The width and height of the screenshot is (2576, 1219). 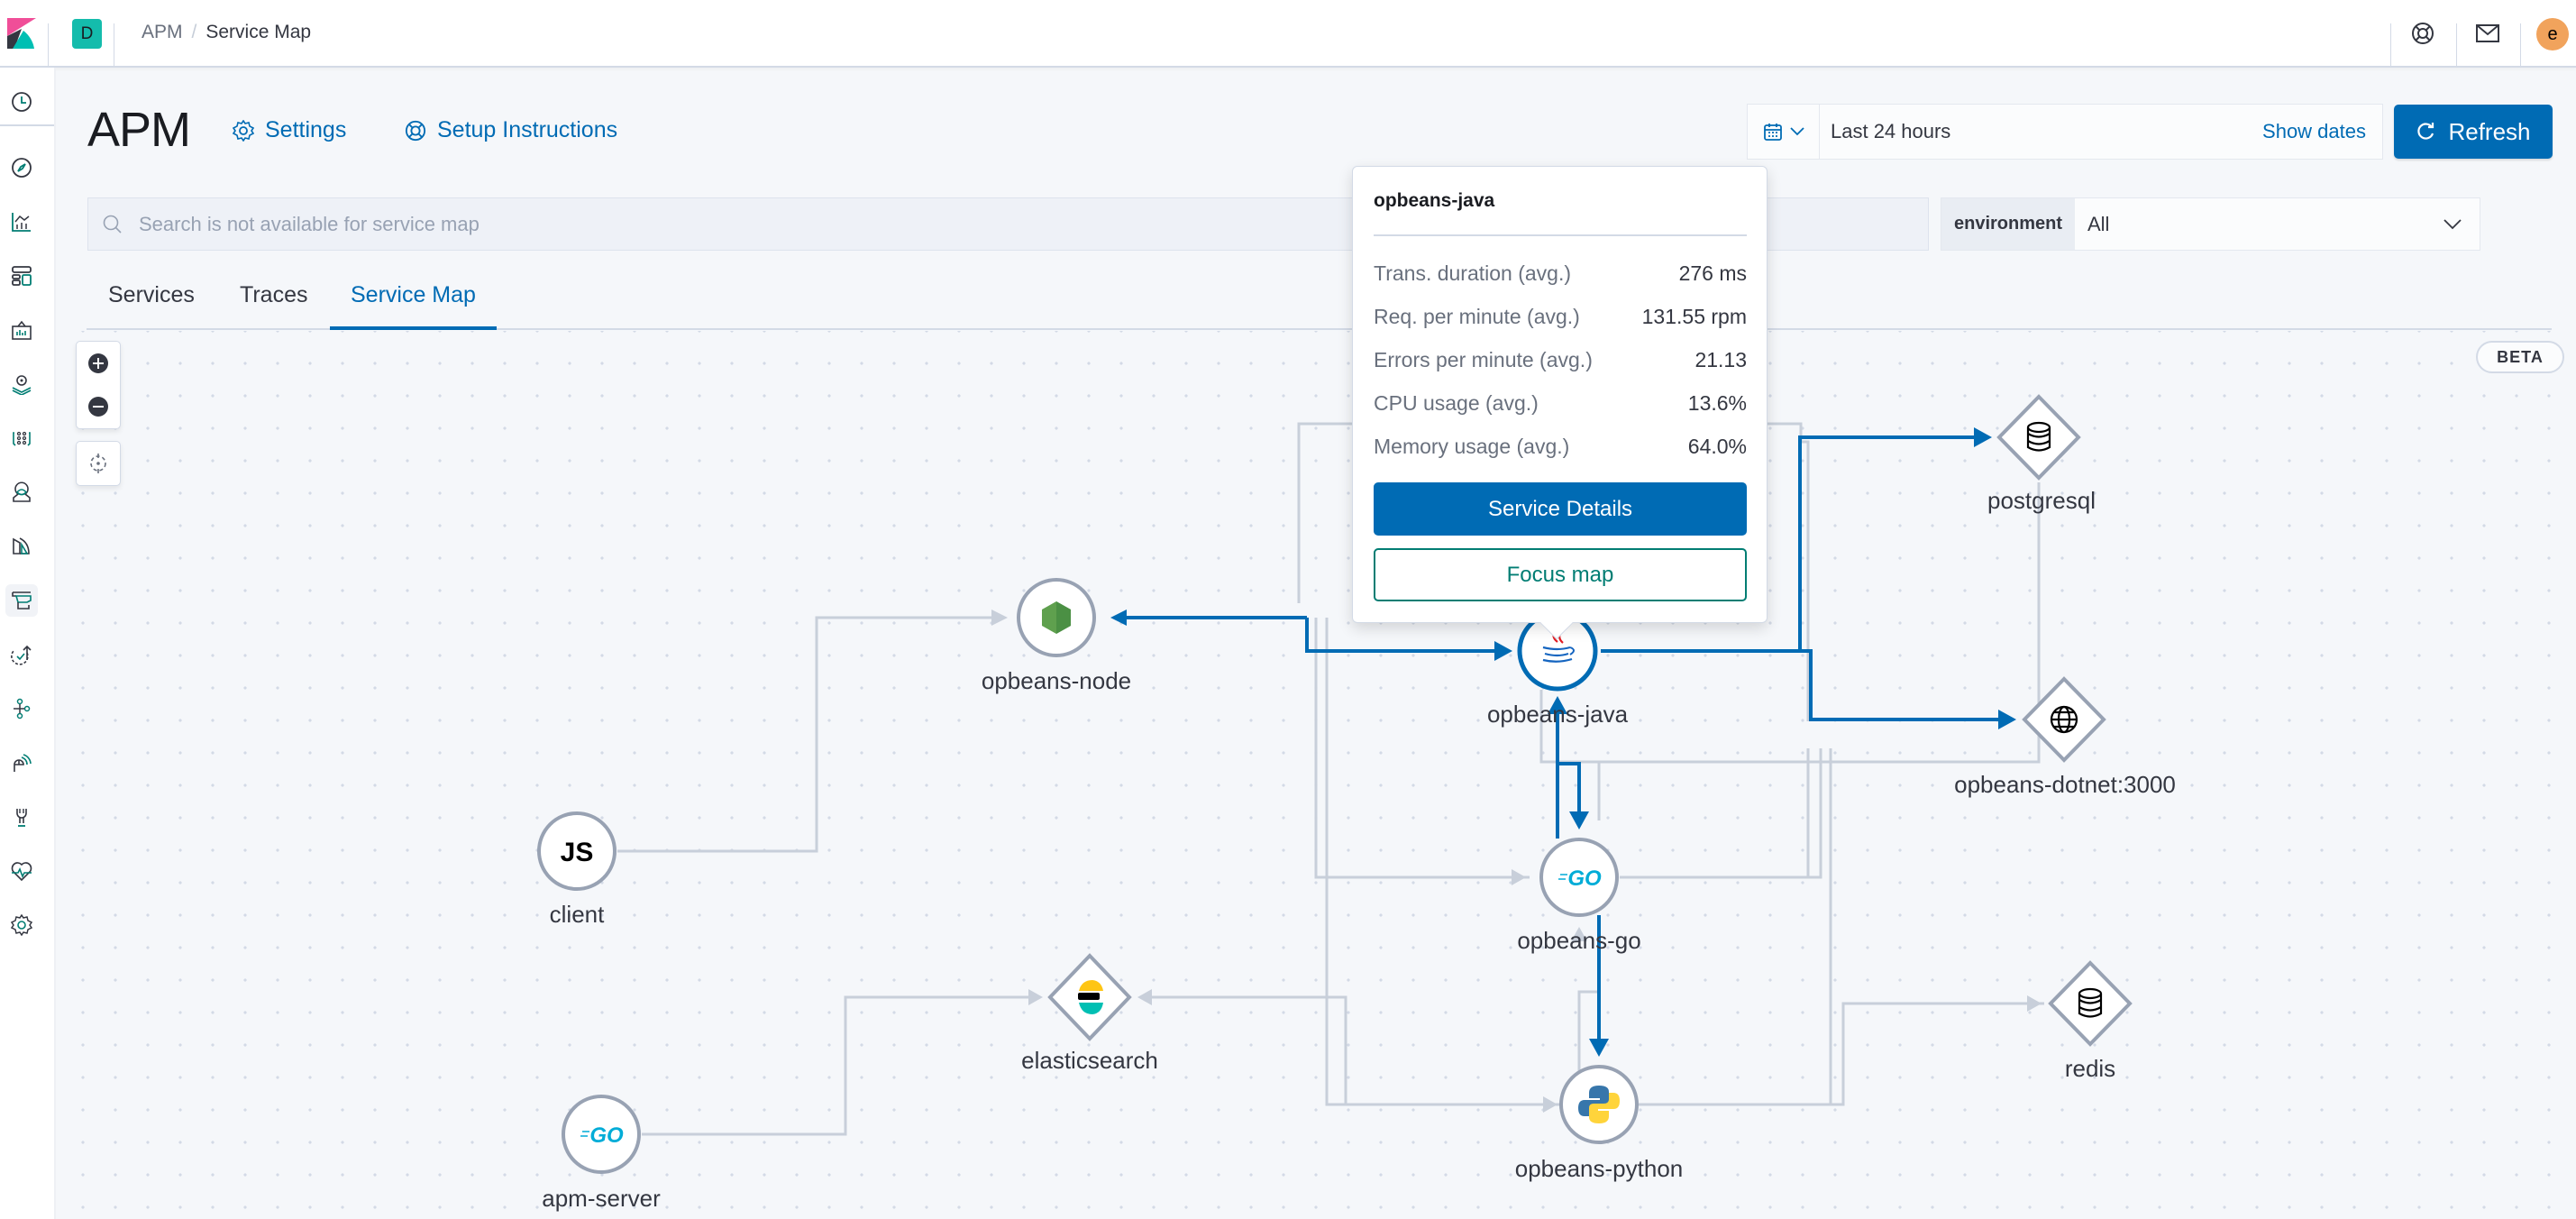 What do you see at coordinates (1599, 1168) in the screenshot?
I see `node-label-opbeans-python: opbeans-python` at bounding box center [1599, 1168].